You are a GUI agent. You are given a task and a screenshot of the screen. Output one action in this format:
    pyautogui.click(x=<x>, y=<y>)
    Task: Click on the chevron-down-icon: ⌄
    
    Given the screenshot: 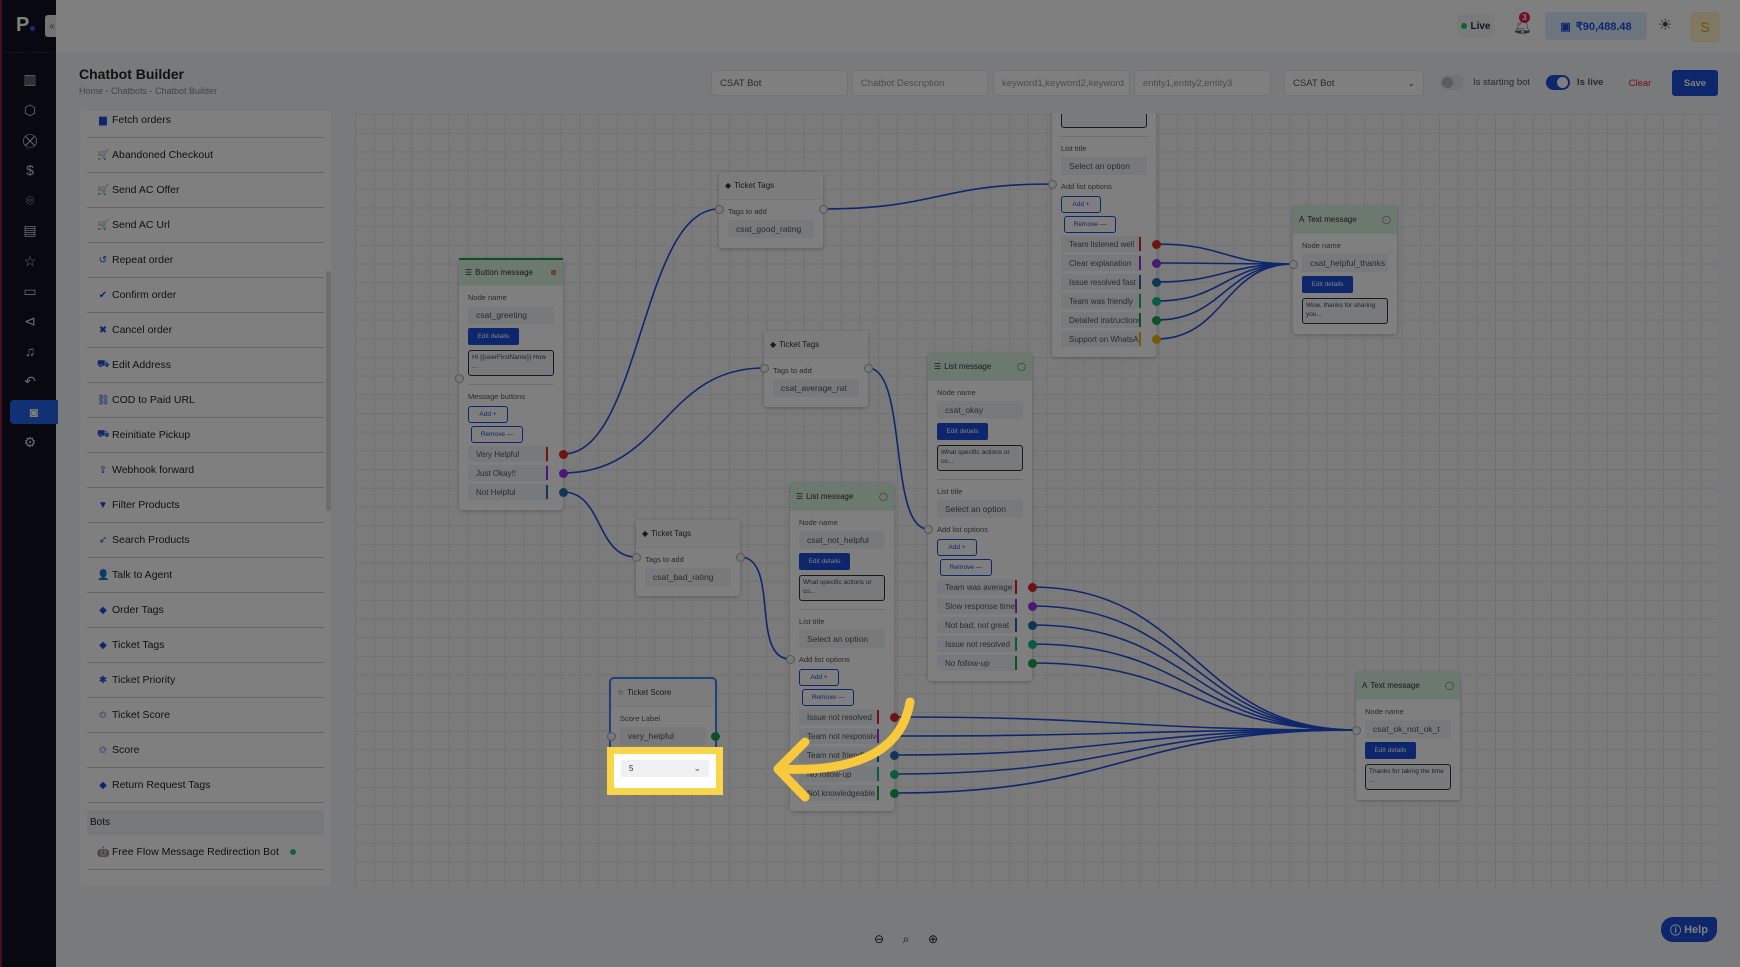 What is the action you would take?
    pyautogui.click(x=697, y=768)
    